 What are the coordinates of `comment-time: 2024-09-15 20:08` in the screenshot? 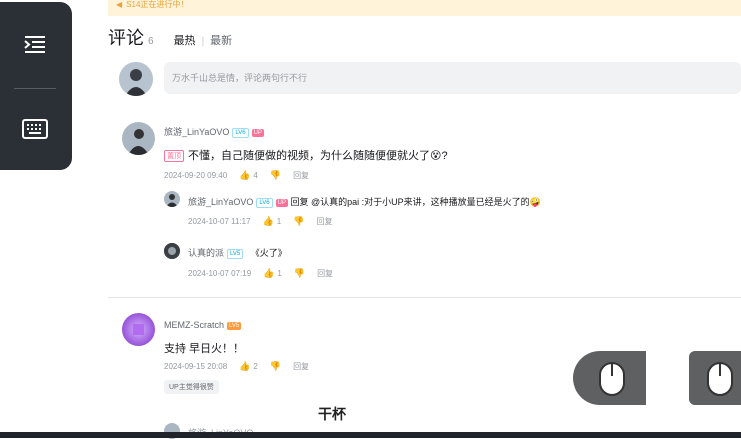 It's located at (196, 366).